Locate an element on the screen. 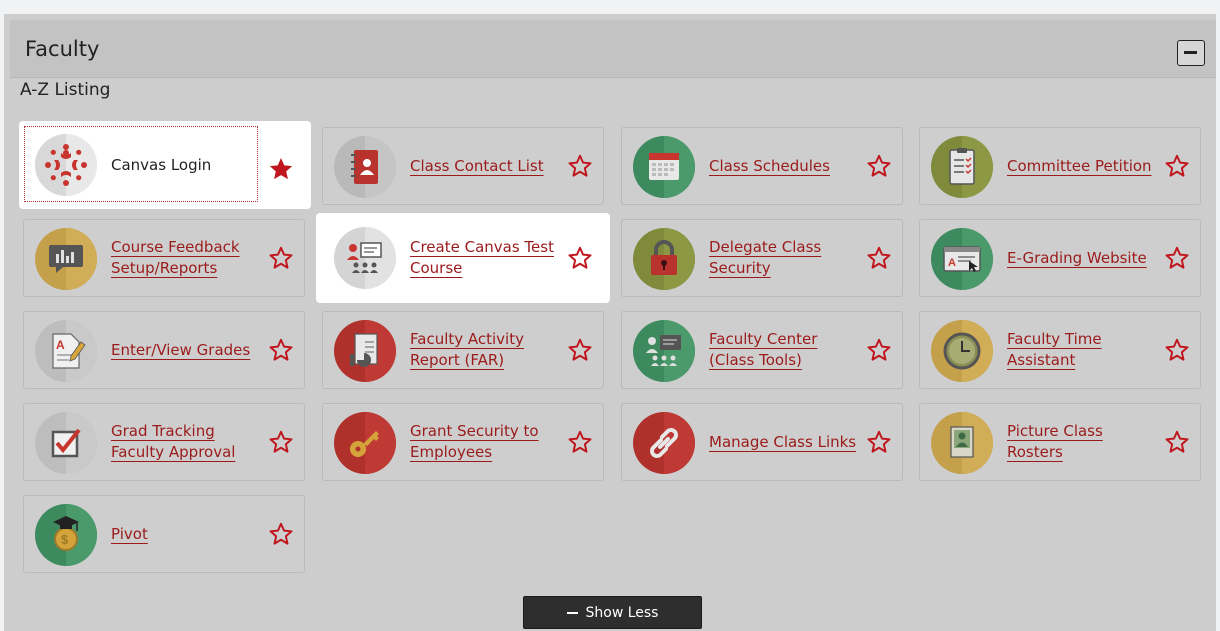 The height and width of the screenshot is (631, 1220). tile-grant-security: Grant Security to Employees is located at coordinates (463, 442).